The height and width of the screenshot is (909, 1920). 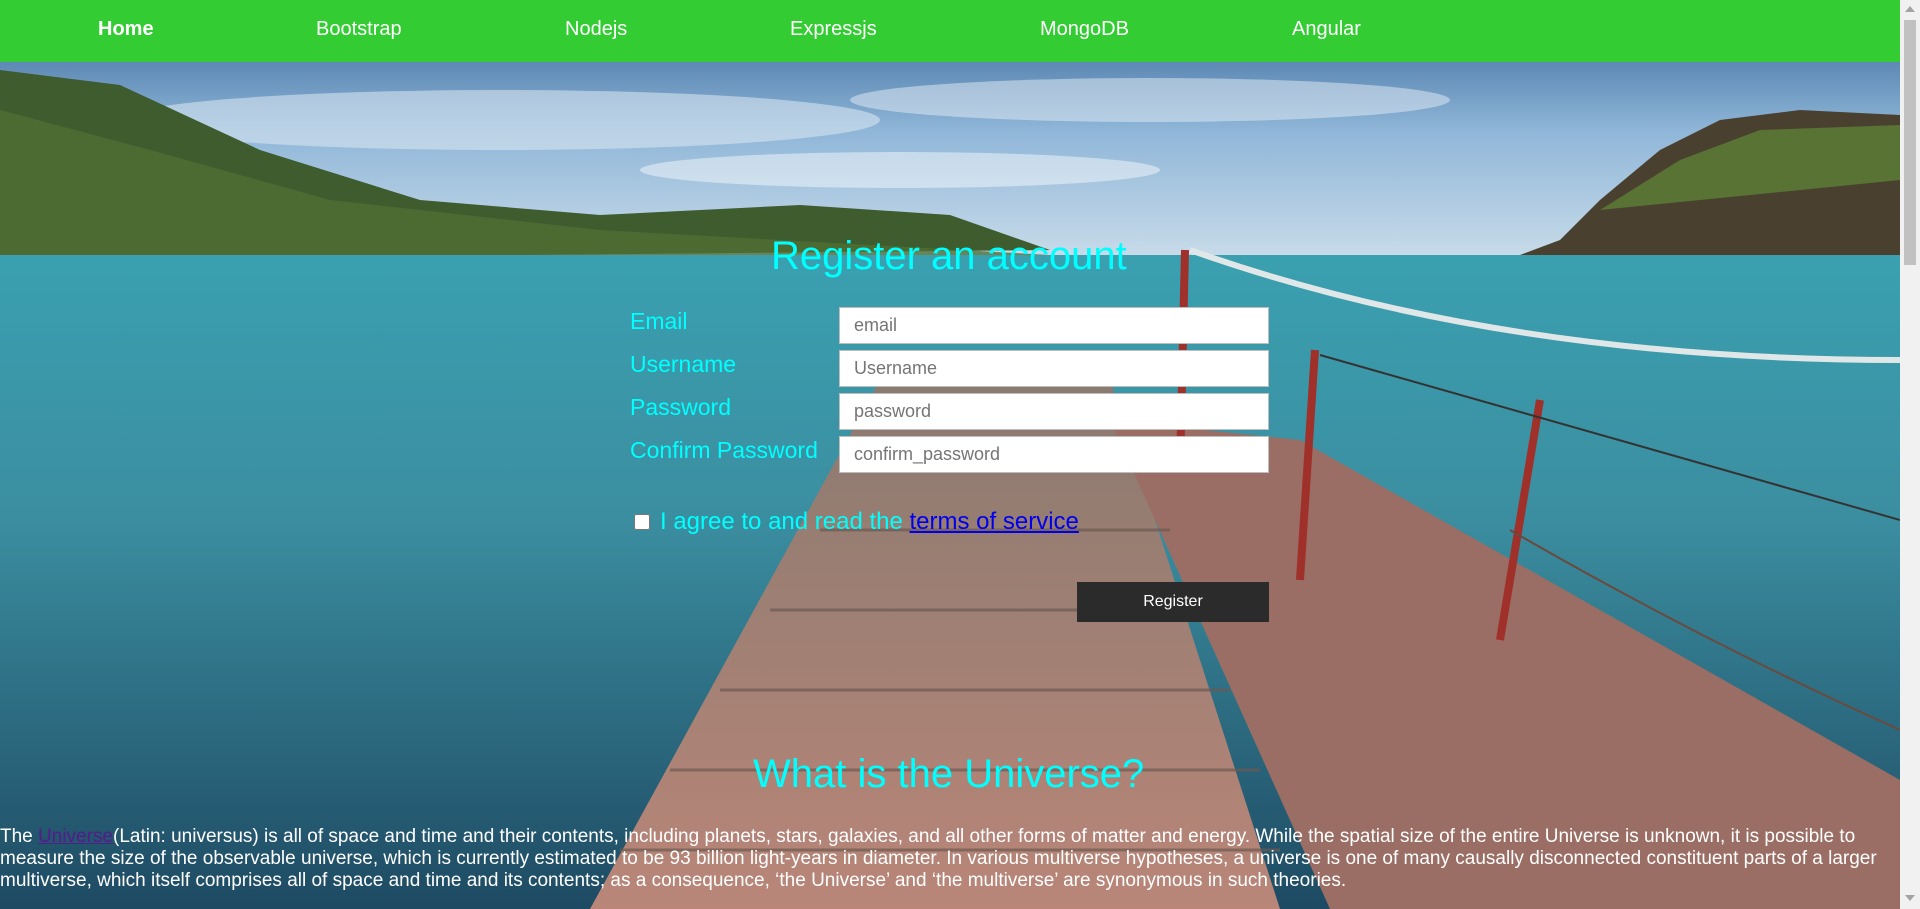 I want to click on email-field, so click(x=1054, y=325).